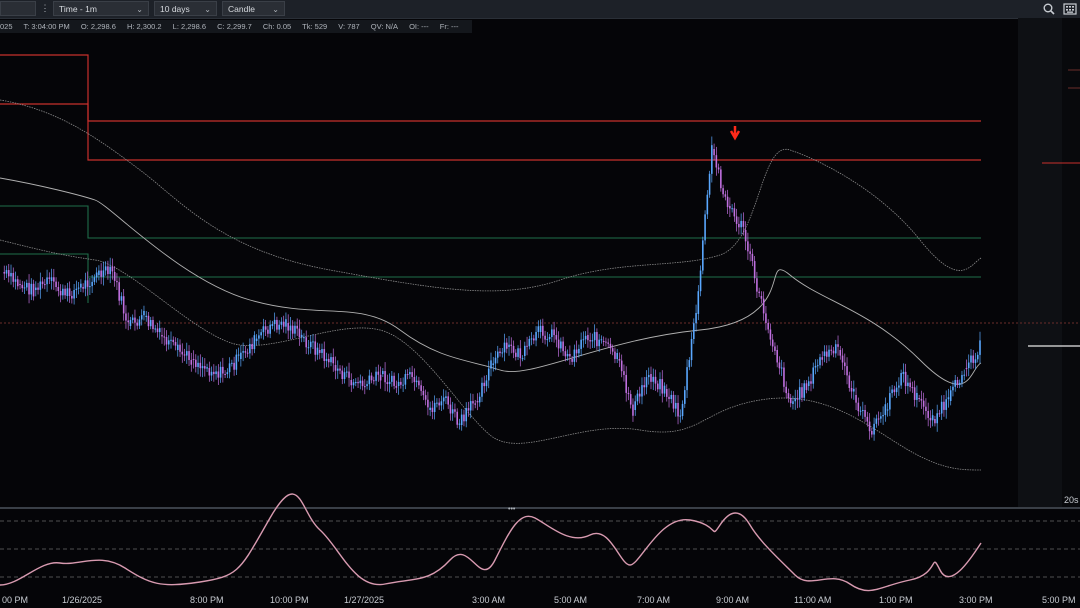 The height and width of the screenshot is (608, 1080). Describe the element at coordinates (82, 600) in the screenshot. I see `time-axis-label: 1/26/2025` at that location.